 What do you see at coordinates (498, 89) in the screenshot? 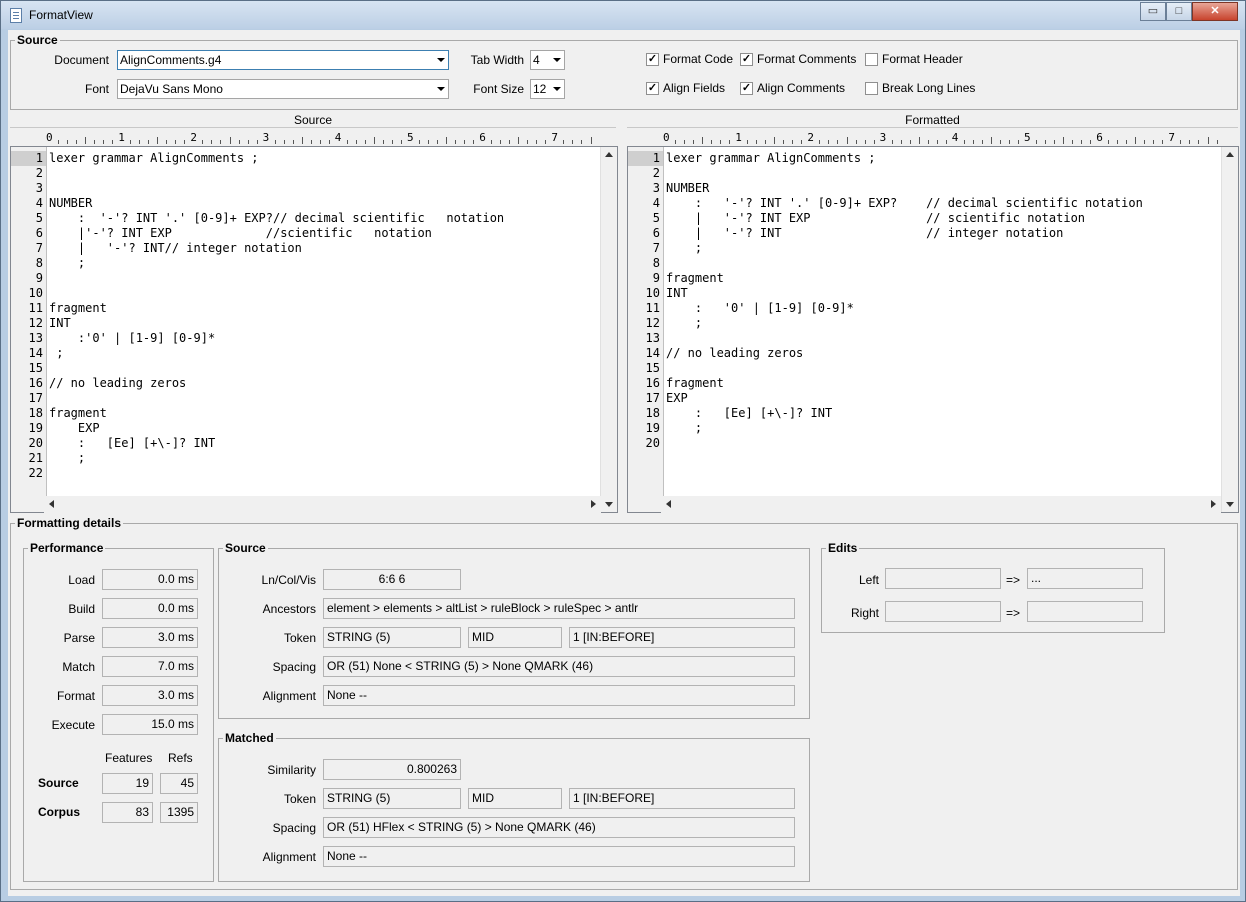
I see `font-size-label: Font Size` at bounding box center [498, 89].